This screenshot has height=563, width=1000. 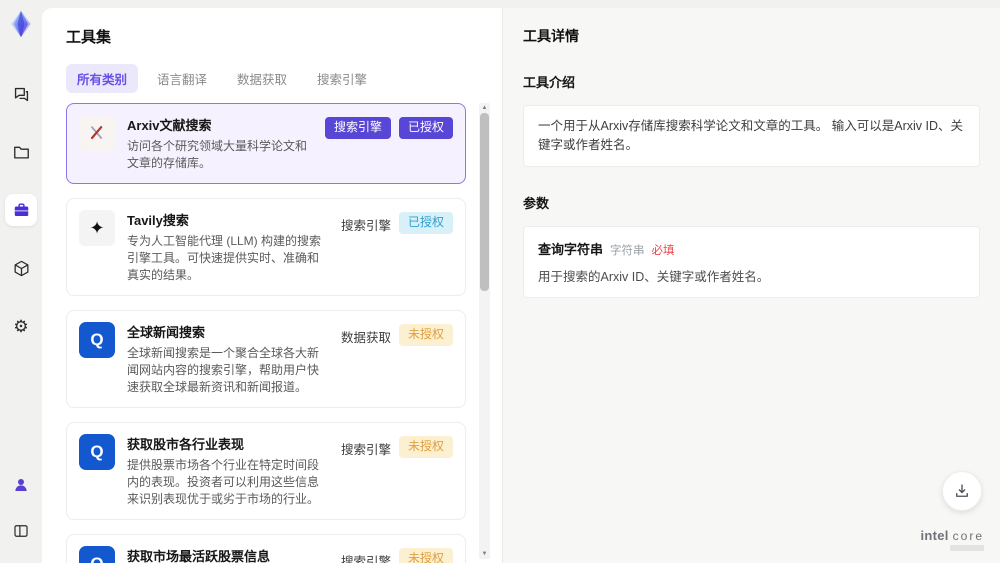 What do you see at coordinates (21, 485) in the screenshot?
I see `account-avatar-icon` at bounding box center [21, 485].